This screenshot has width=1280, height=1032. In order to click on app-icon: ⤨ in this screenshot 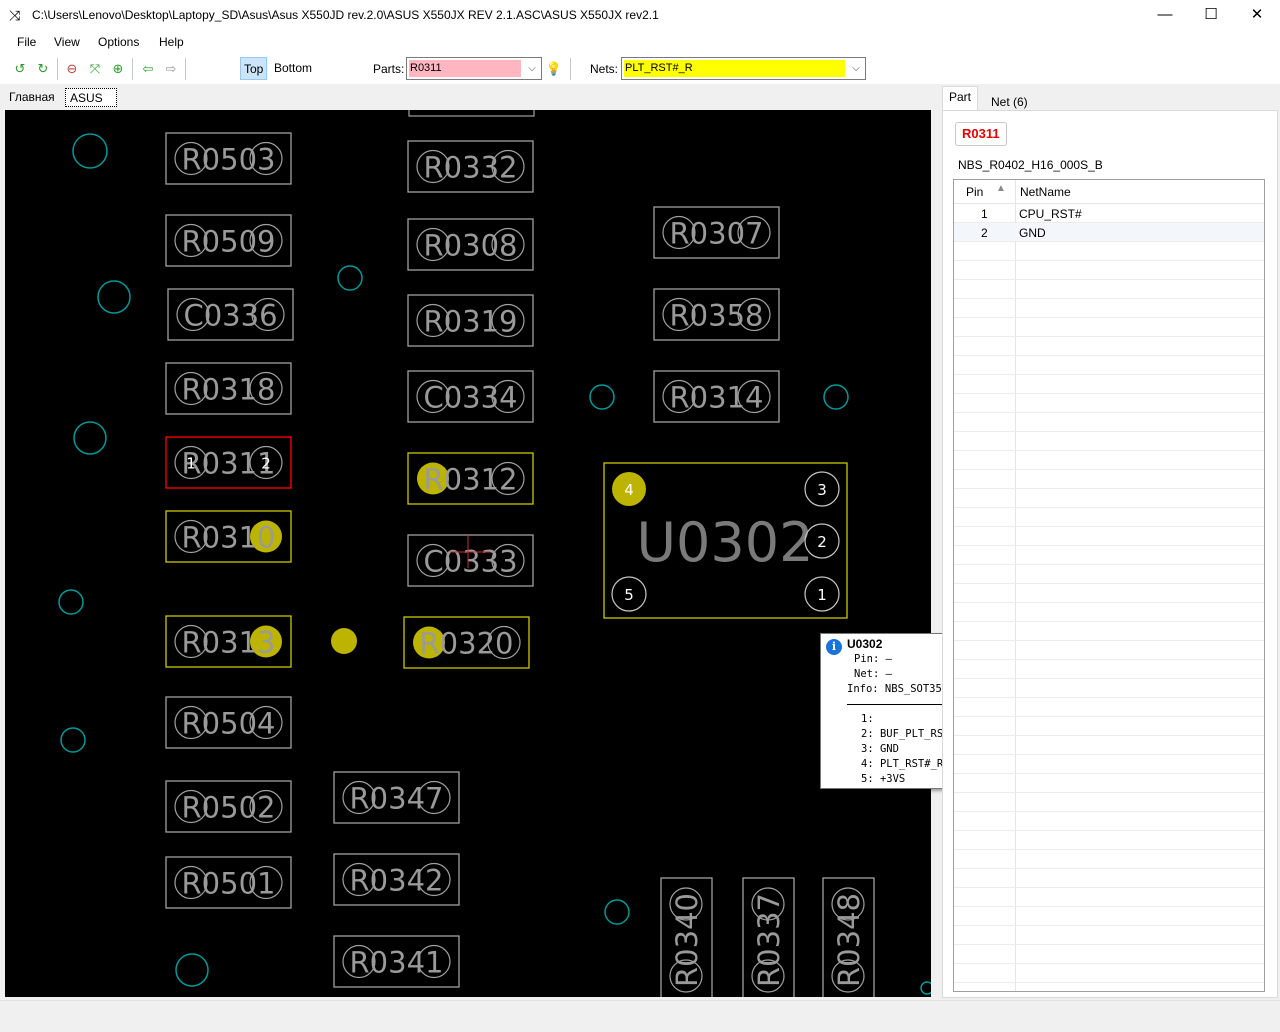, I will do `click(15, 15)`.